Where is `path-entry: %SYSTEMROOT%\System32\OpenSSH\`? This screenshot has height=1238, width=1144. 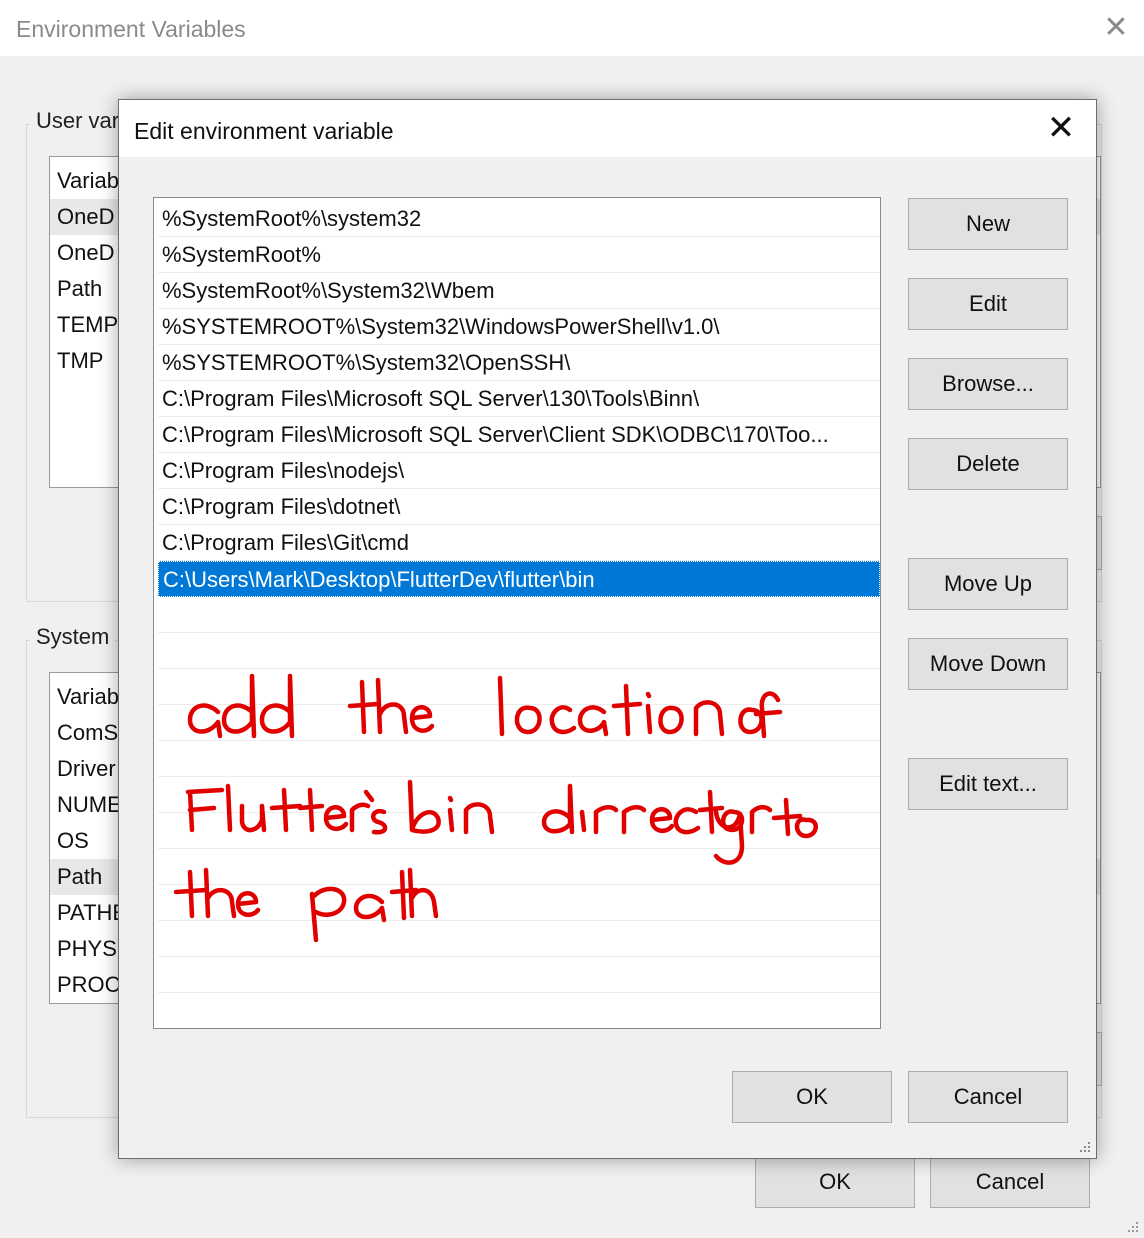
path-entry: %SYSTEMROOT%\System32\OpenSSH\ is located at coordinates (519, 363).